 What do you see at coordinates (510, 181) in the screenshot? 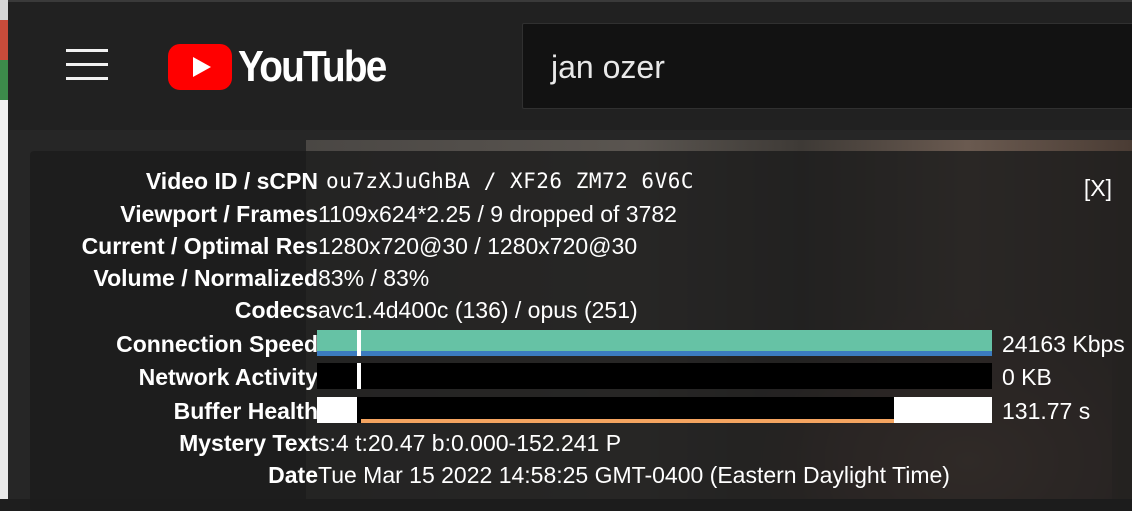
I see `stats-value: ou7zXJuGhBA / XF26 ZM72 6V6C` at bounding box center [510, 181].